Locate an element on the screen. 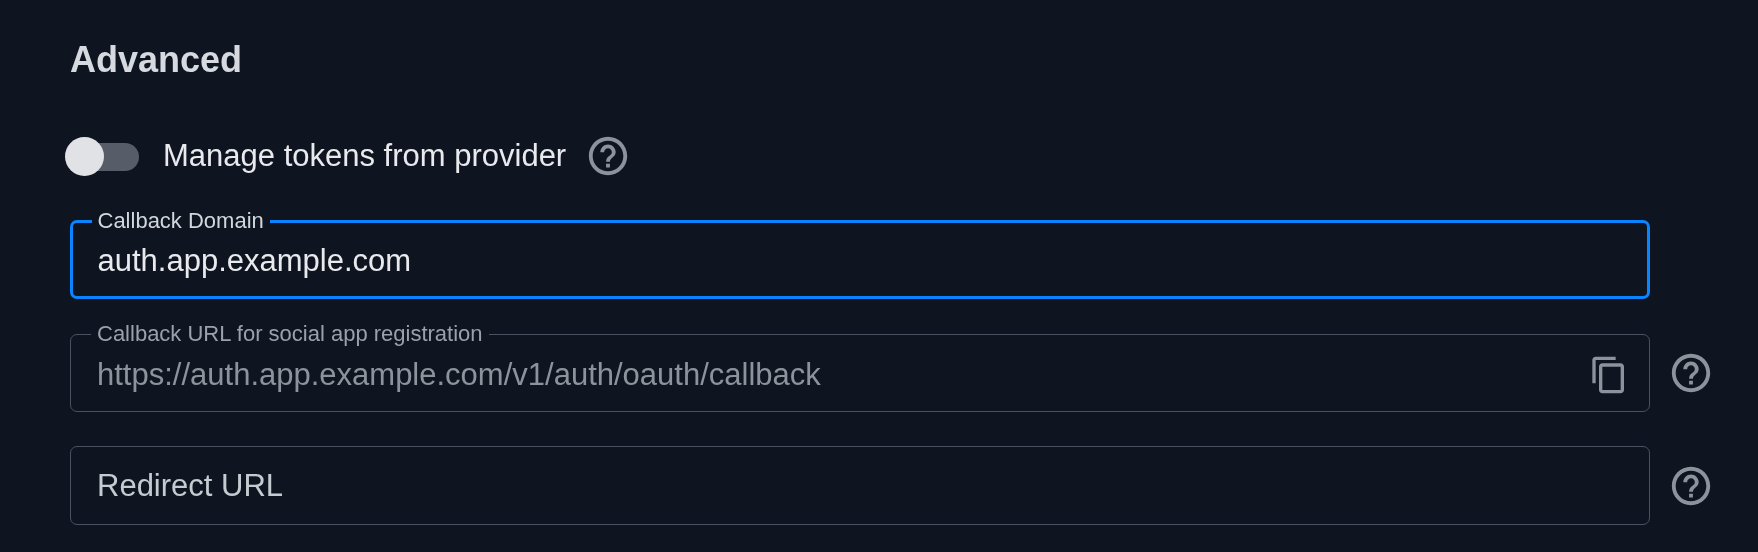 This screenshot has height=552, width=1758. field-label: Callback Domain is located at coordinates (180, 221).